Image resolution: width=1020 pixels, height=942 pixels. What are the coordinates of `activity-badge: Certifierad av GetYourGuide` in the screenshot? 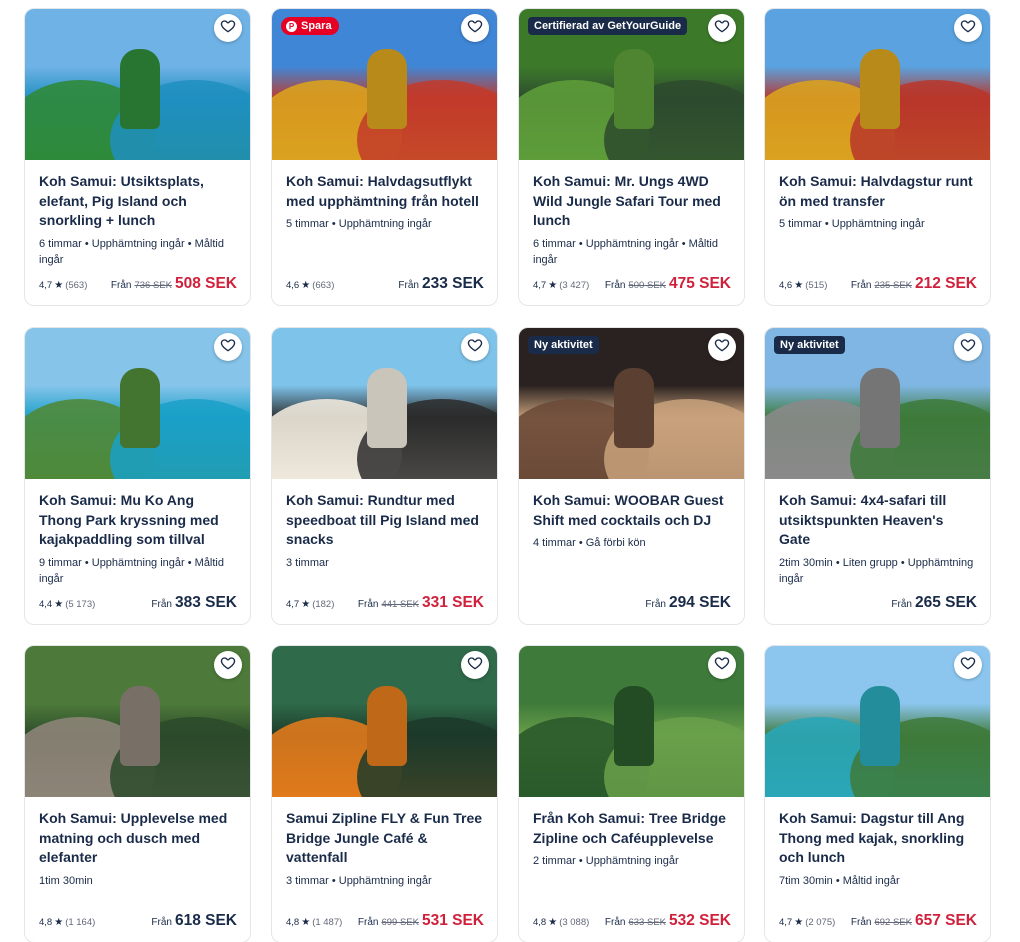 It's located at (608, 26).